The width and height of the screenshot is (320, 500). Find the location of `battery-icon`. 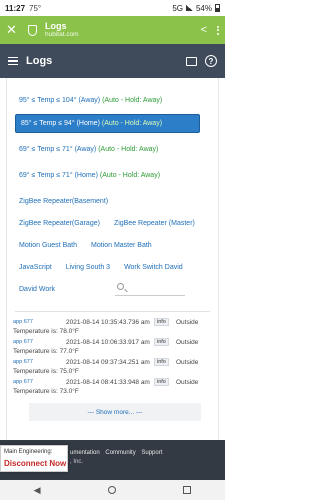

battery-icon is located at coordinates (217, 8).